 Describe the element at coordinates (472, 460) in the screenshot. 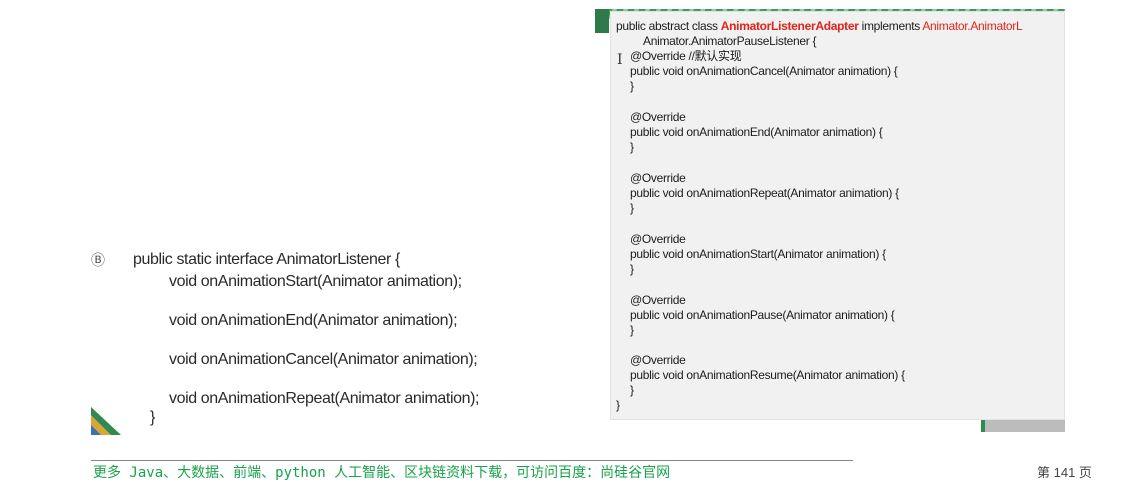

I see `footer-divider` at that location.